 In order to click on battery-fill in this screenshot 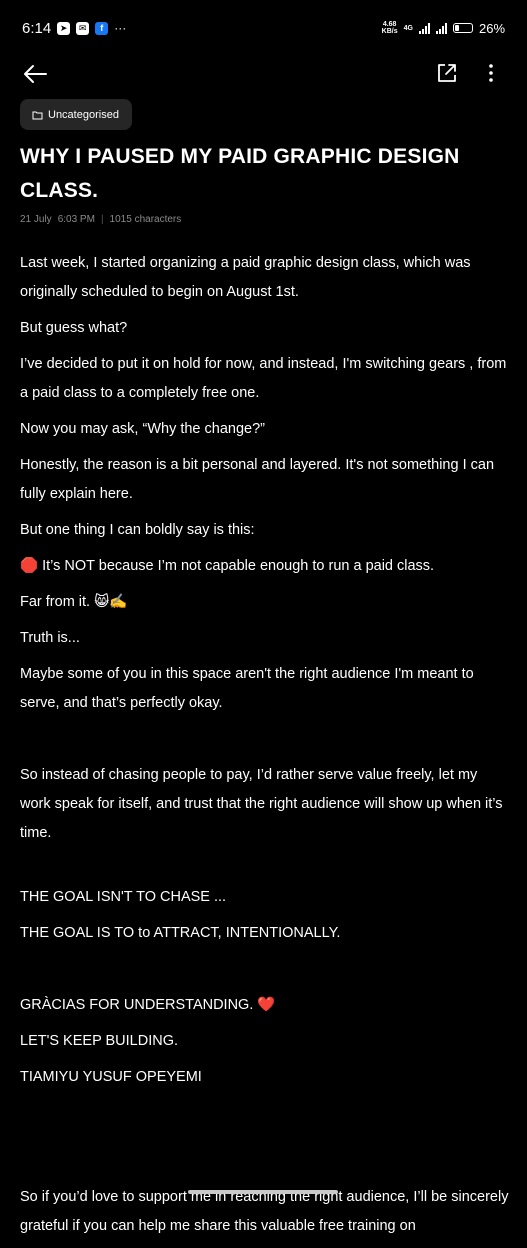, I will do `click(456, 28)`.